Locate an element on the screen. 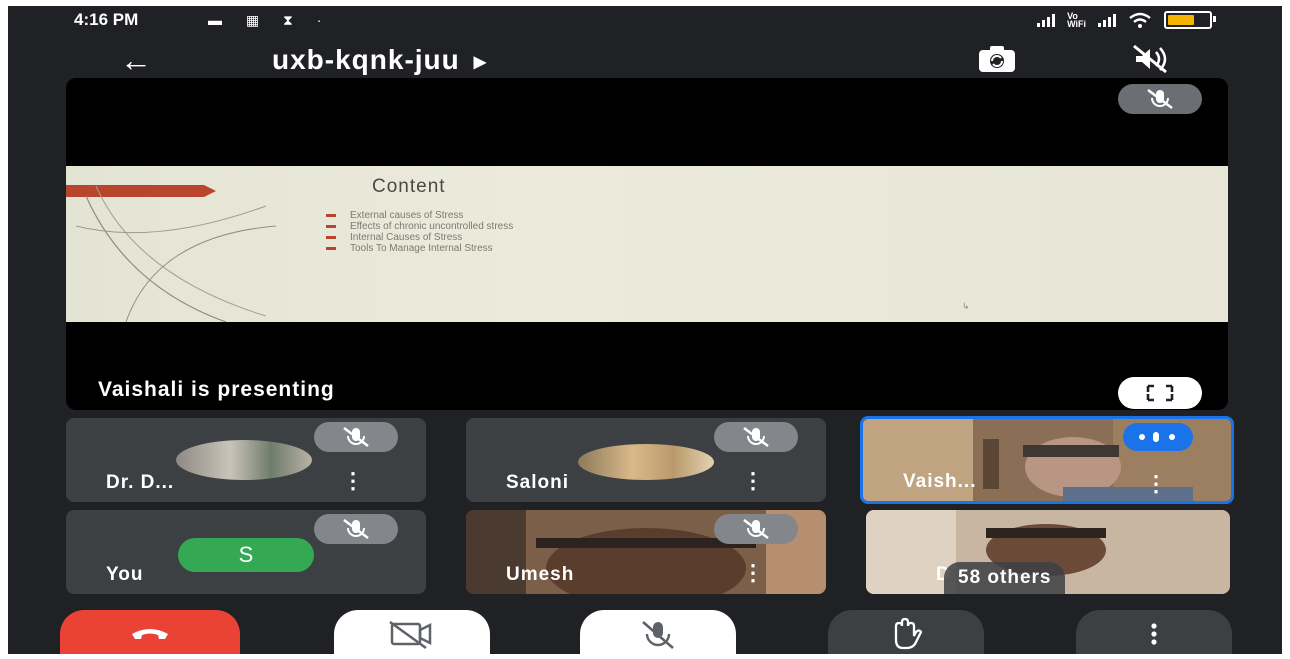 The width and height of the screenshot is (1290, 659). slide-bullet: Effects of chronic uncontrolled stress is located at coordinates (416, 226).